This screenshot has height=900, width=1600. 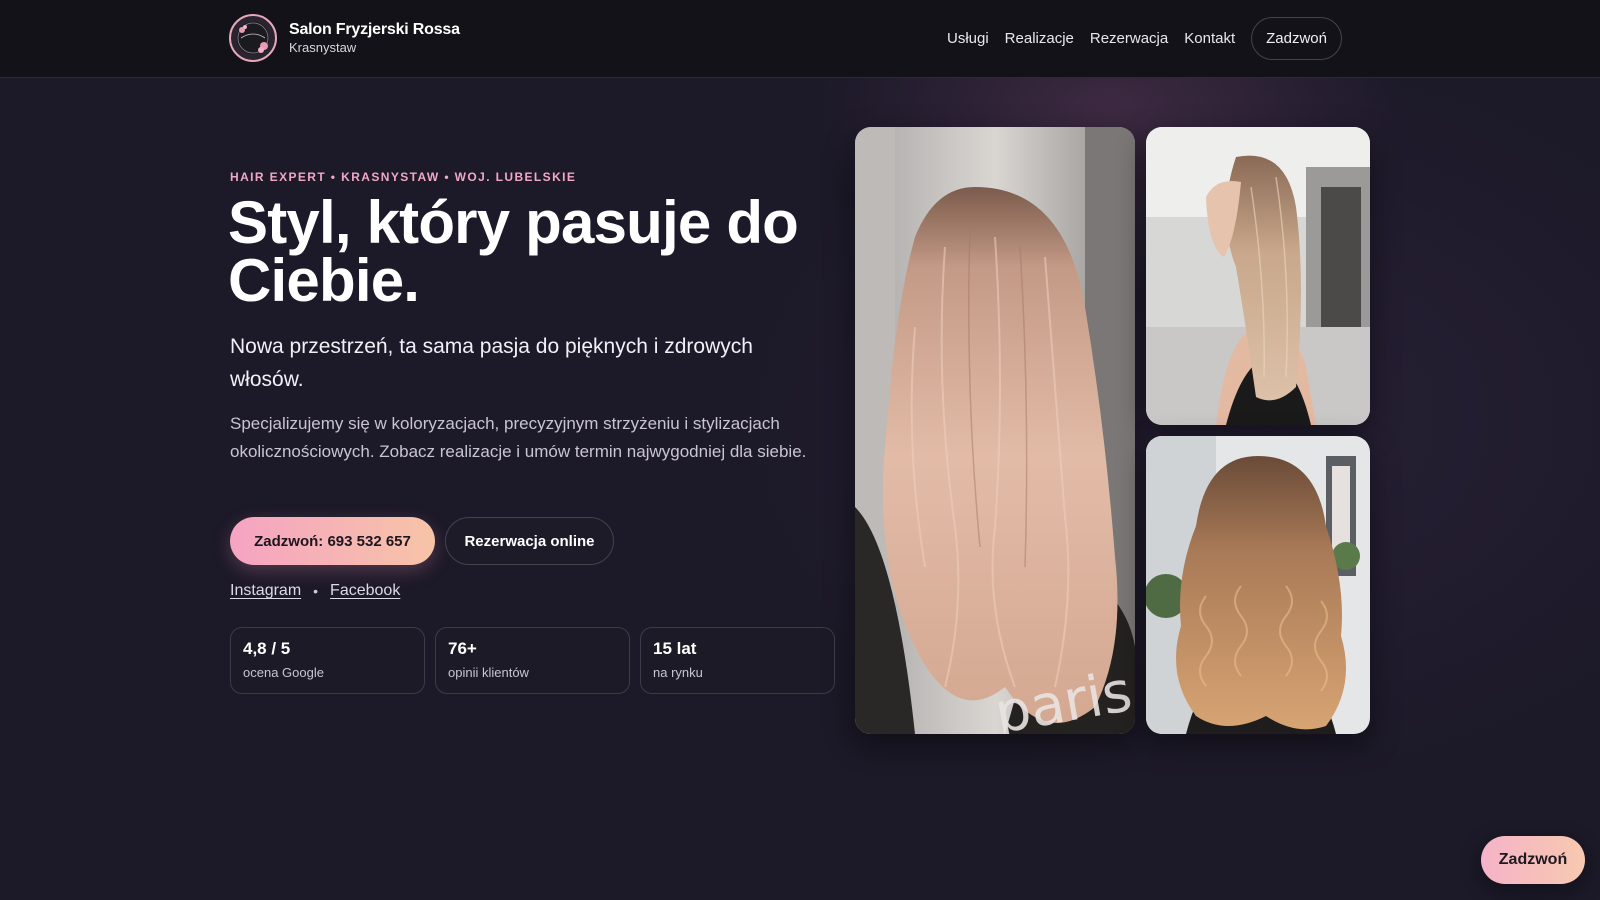 I want to click on nav-link-kontakt: Kontakt, so click(x=1209, y=38).